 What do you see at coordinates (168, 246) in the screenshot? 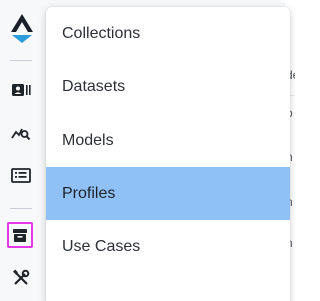
I see `menu-item-use-cases: Use Cases` at bounding box center [168, 246].